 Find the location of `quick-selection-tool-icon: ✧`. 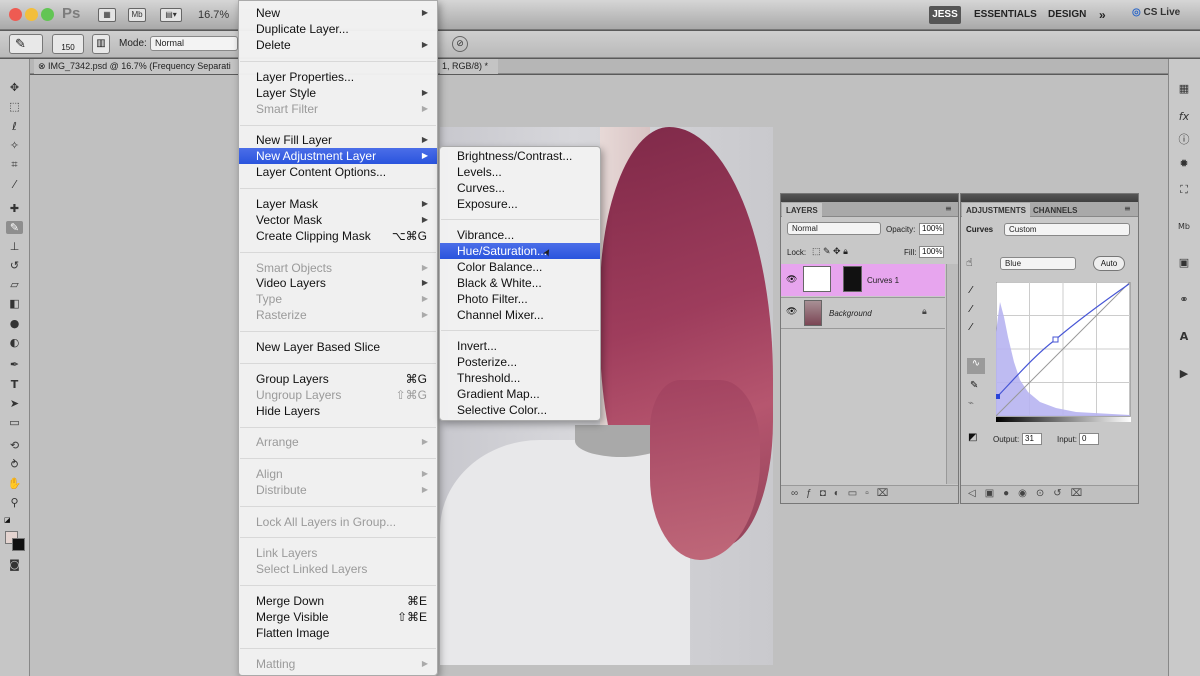

quick-selection-tool-icon: ✧ is located at coordinates (14, 145).